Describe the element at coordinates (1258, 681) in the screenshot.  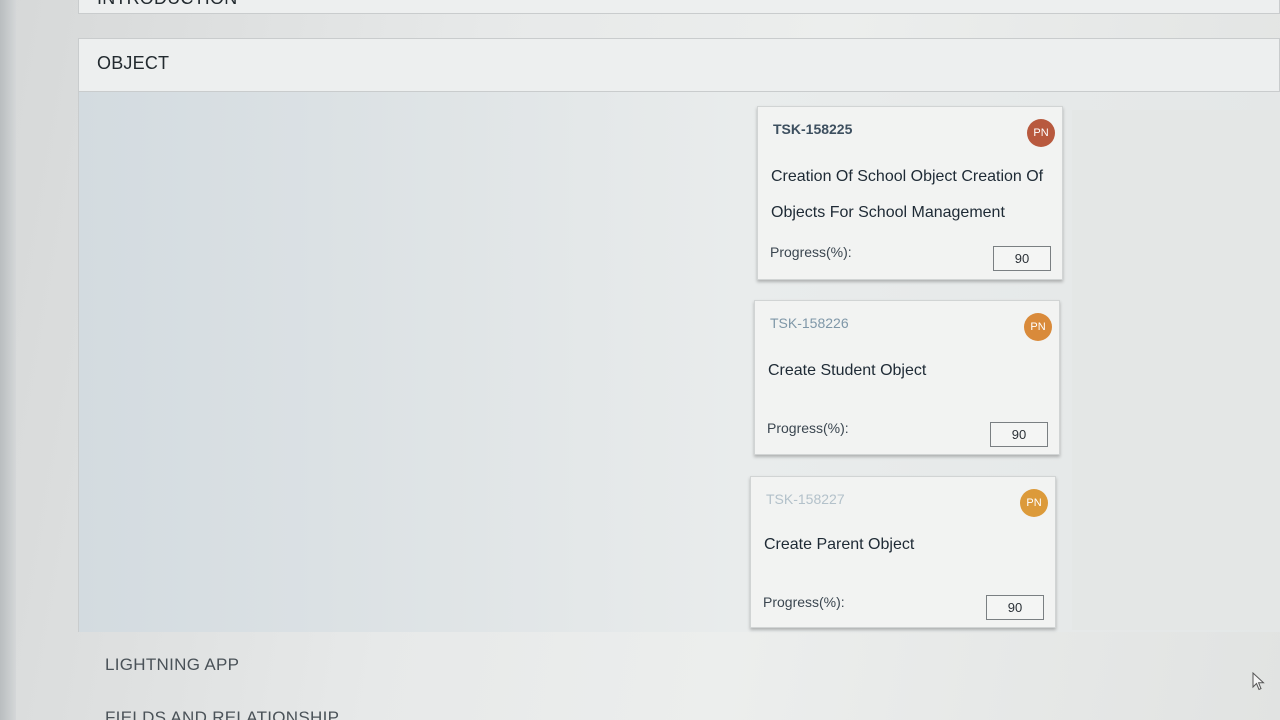
I see `mouse-pointer-icon` at that location.